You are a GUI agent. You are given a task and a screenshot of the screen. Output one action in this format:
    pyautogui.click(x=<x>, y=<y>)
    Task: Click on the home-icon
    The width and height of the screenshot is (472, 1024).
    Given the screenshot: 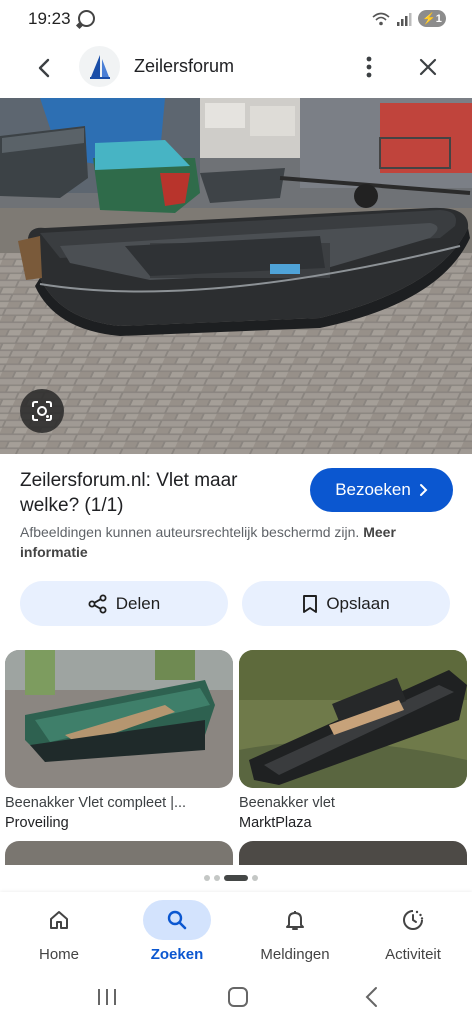 What is the action you would take?
    pyautogui.click(x=59, y=920)
    